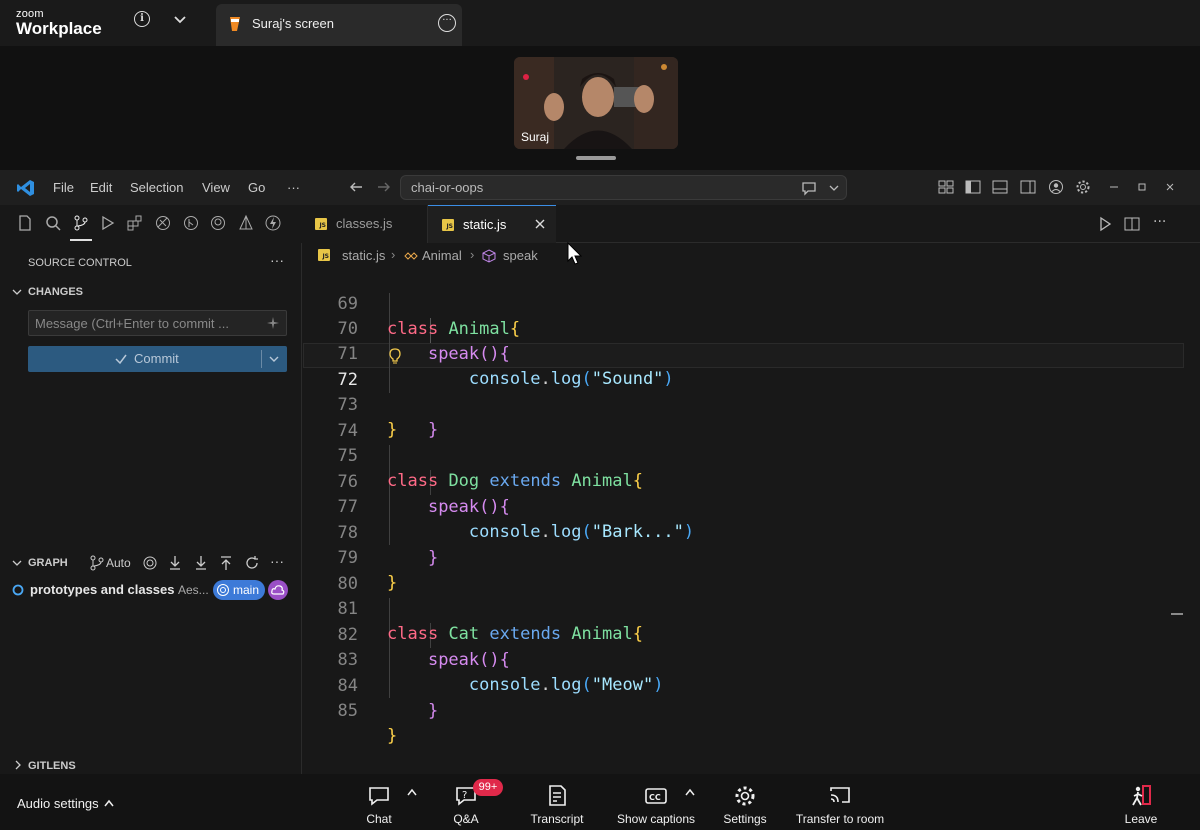 Image resolution: width=1200 pixels, height=830 pixels. Describe the element at coordinates (163, 223) in the screenshot. I see `remote-explorer-icon` at that location.